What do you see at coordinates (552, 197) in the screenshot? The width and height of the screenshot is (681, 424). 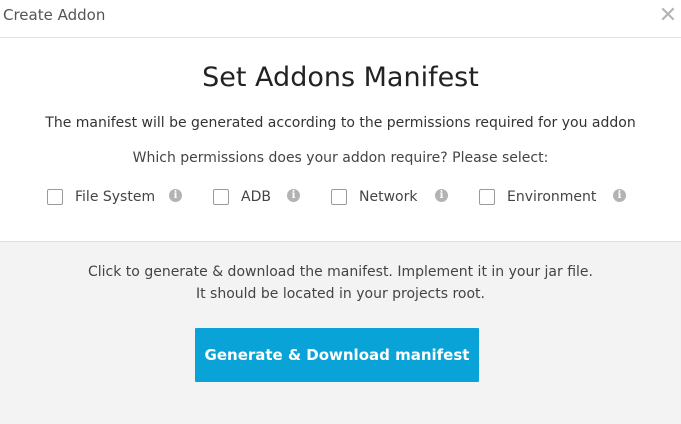 I see `permission-label: Environment` at bounding box center [552, 197].